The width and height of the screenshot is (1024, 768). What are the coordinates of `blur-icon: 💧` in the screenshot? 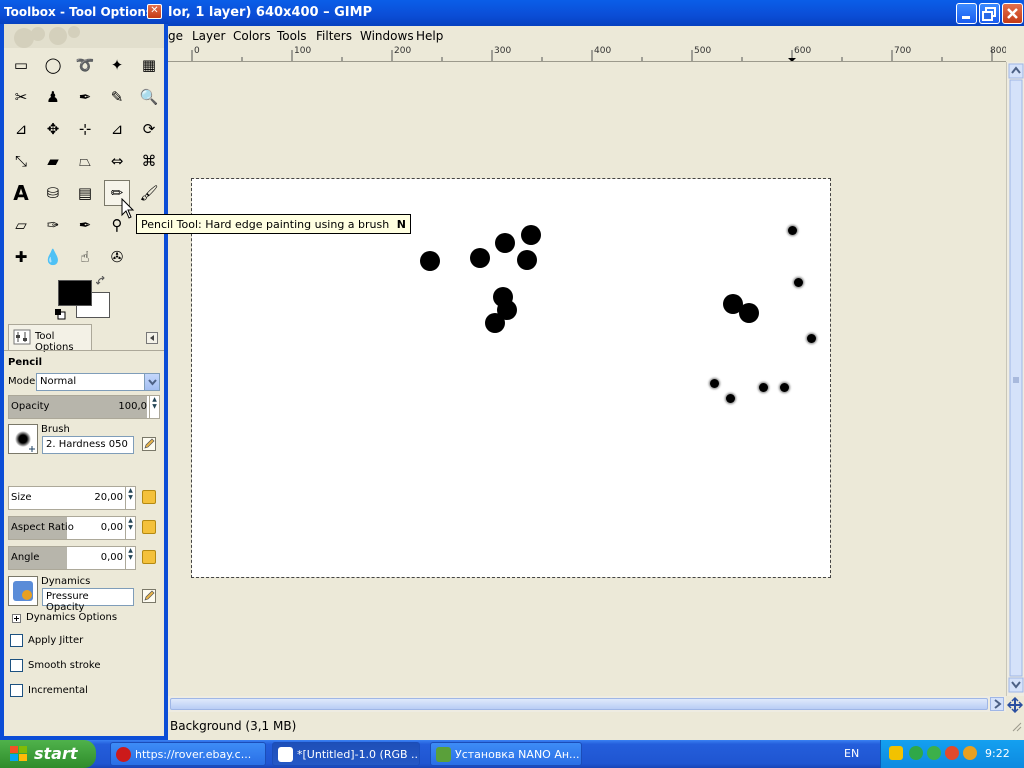 It's located at (53, 257).